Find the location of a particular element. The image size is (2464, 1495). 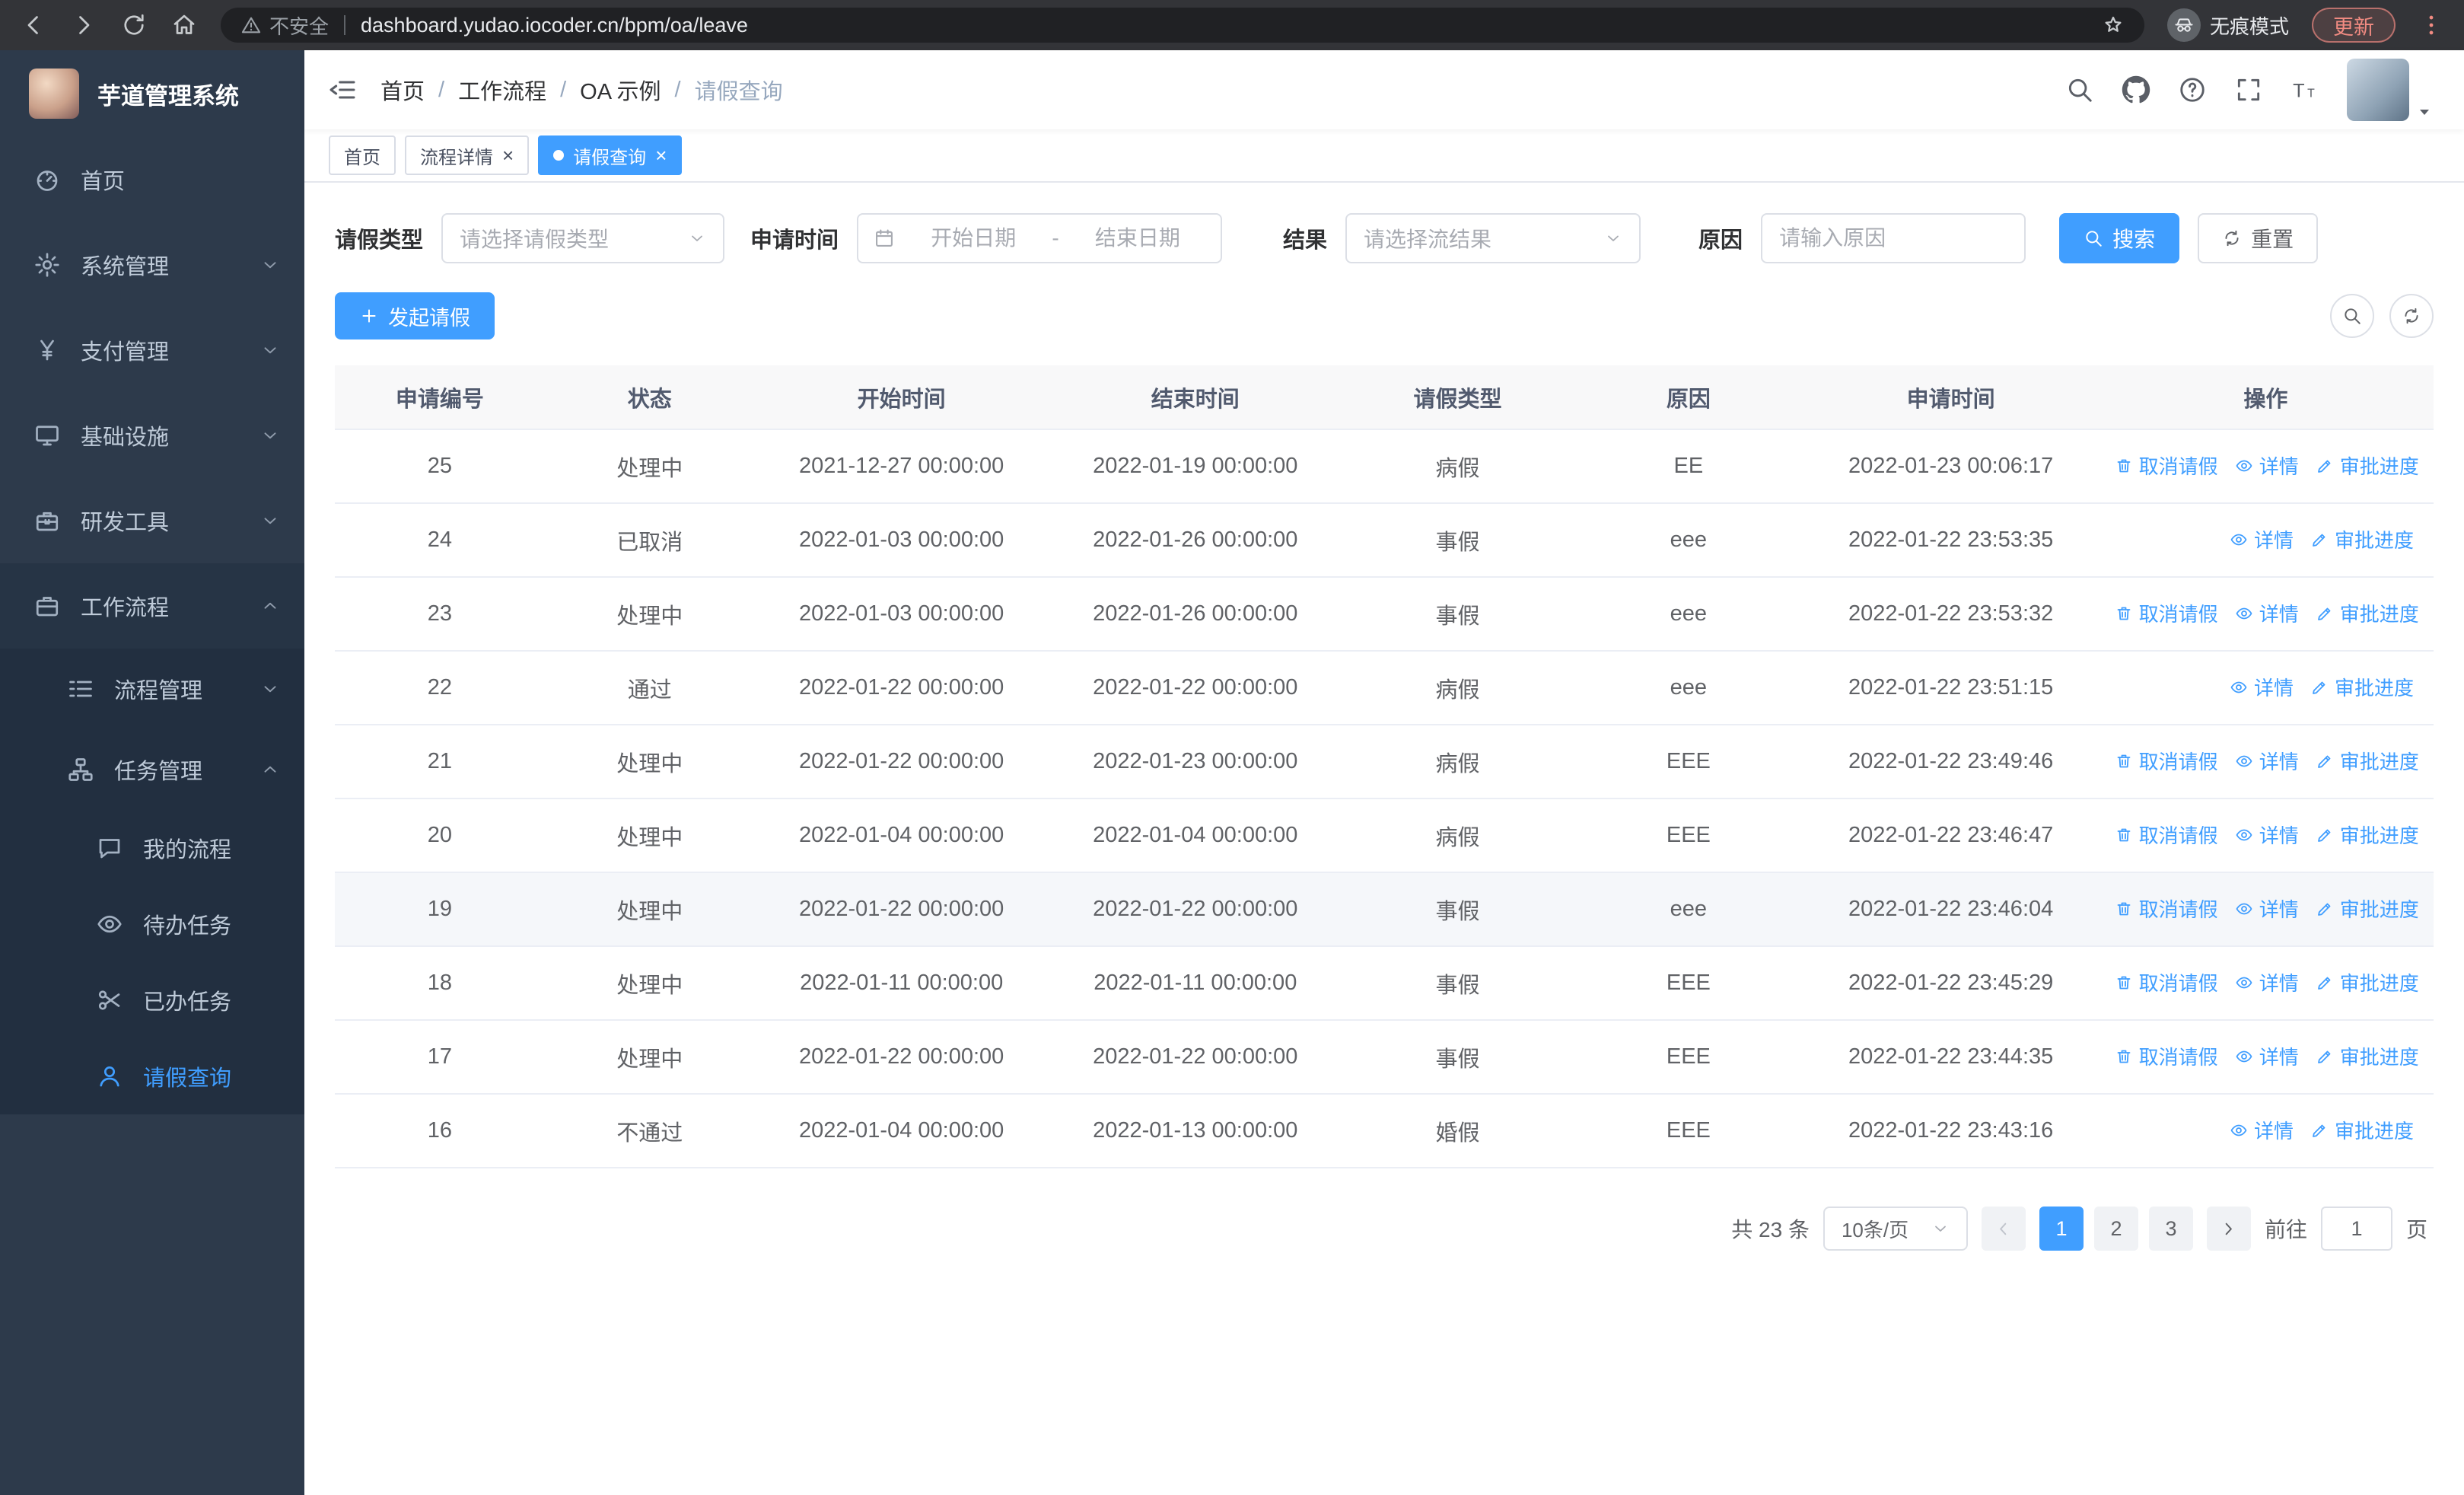

cell-reason: EEE is located at coordinates (1688, 1057).